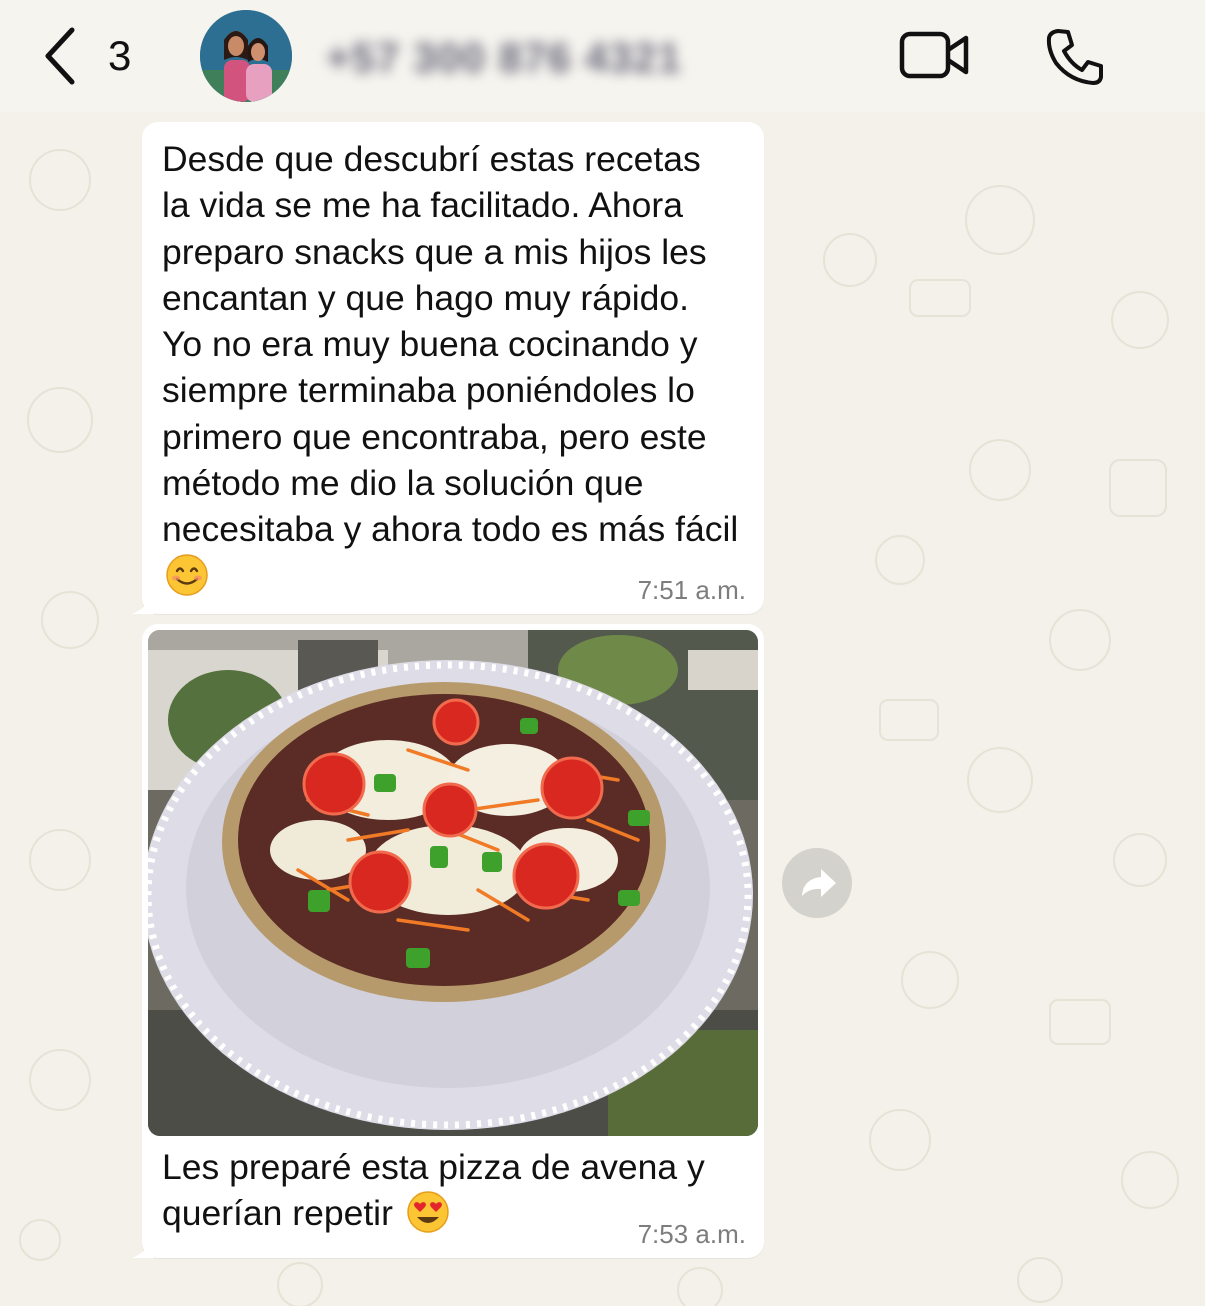 This screenshot has width=1205, height=1306. Describe the element at coordinates (119, 56) in the screenshot. I see `unread-count: 3` at that location.